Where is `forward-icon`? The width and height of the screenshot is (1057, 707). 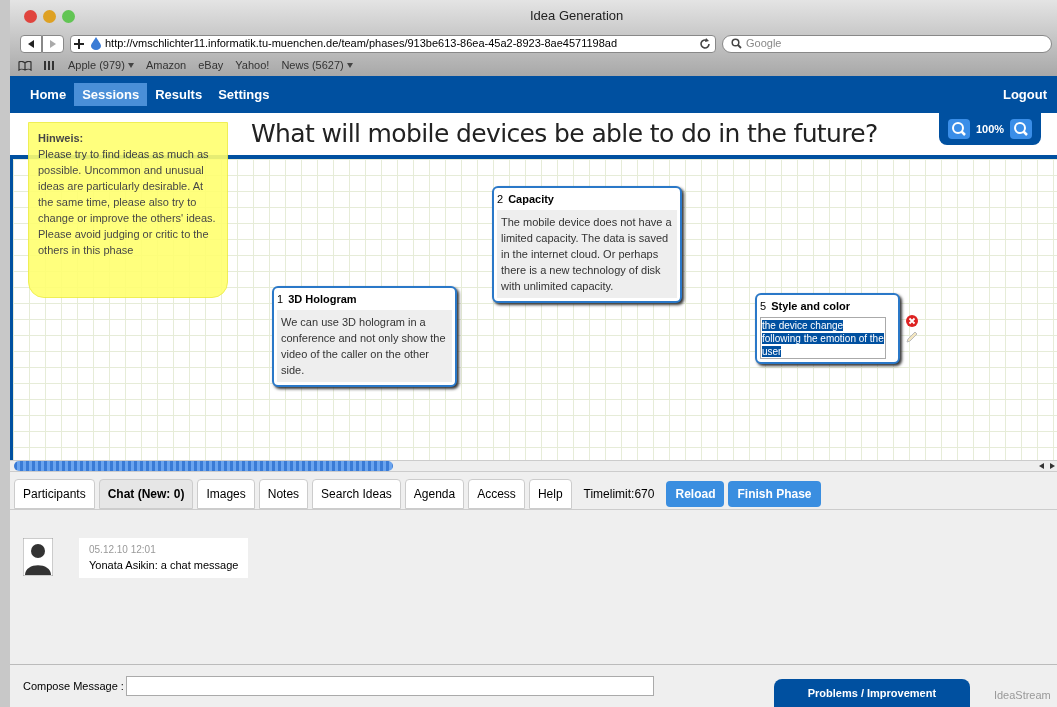 forward-icon is located at coordinates (53, 43).